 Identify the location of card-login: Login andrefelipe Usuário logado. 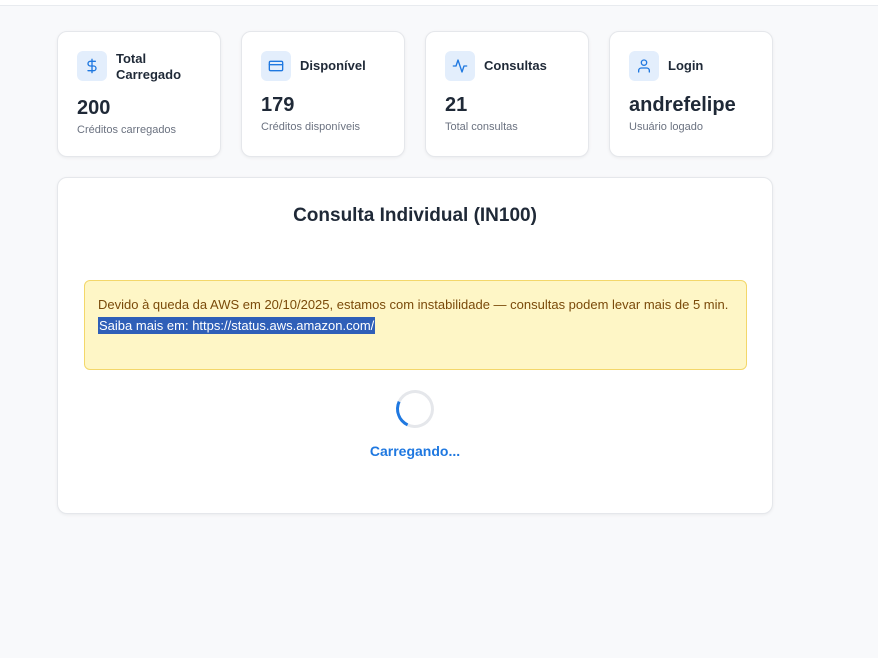
(691, 94).